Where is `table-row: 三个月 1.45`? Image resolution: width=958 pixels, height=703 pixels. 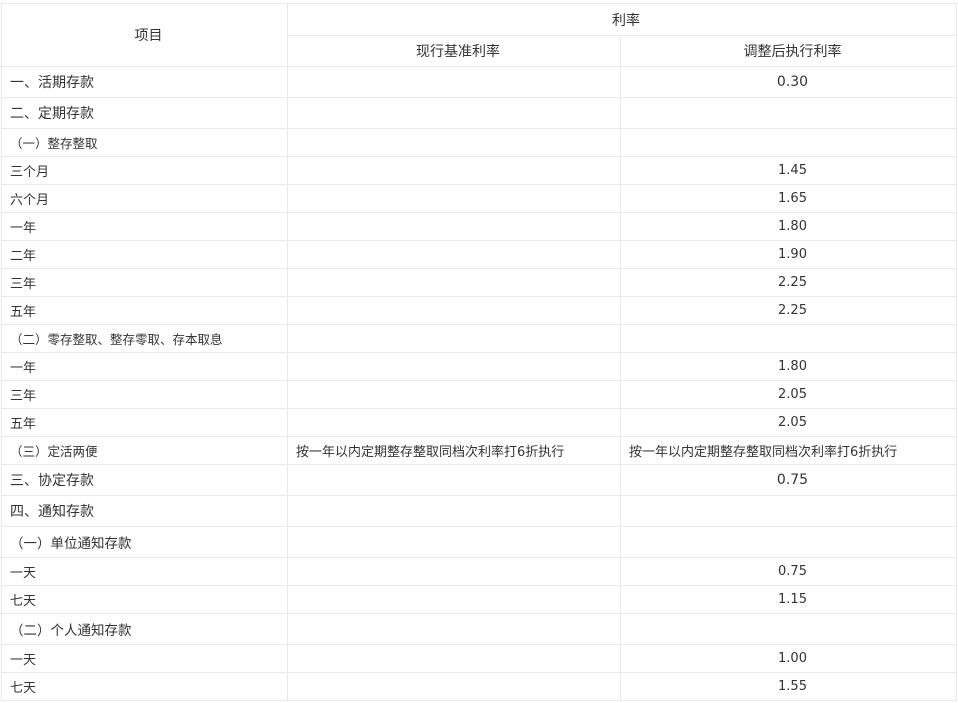 table-row: 三个月 1.45 is located at coordinates (479, 170).